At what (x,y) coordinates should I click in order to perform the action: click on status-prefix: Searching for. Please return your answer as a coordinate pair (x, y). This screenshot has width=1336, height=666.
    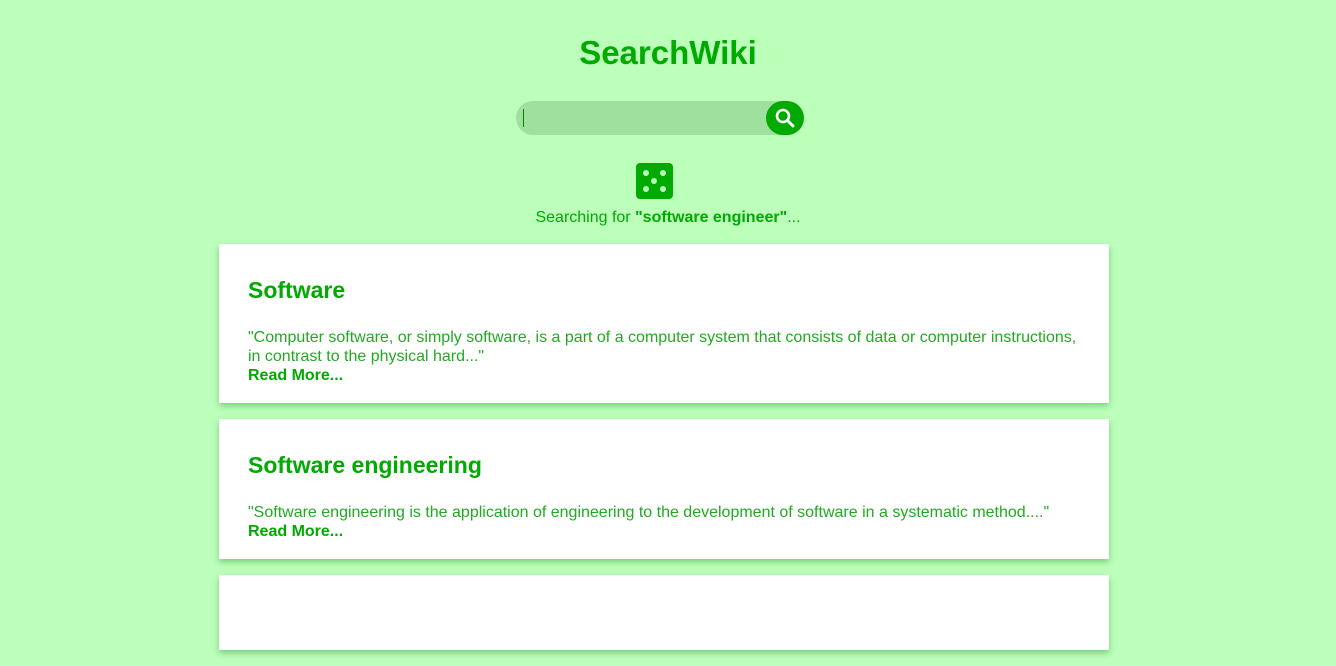
    Looking at the image, I should click on (585, 217).